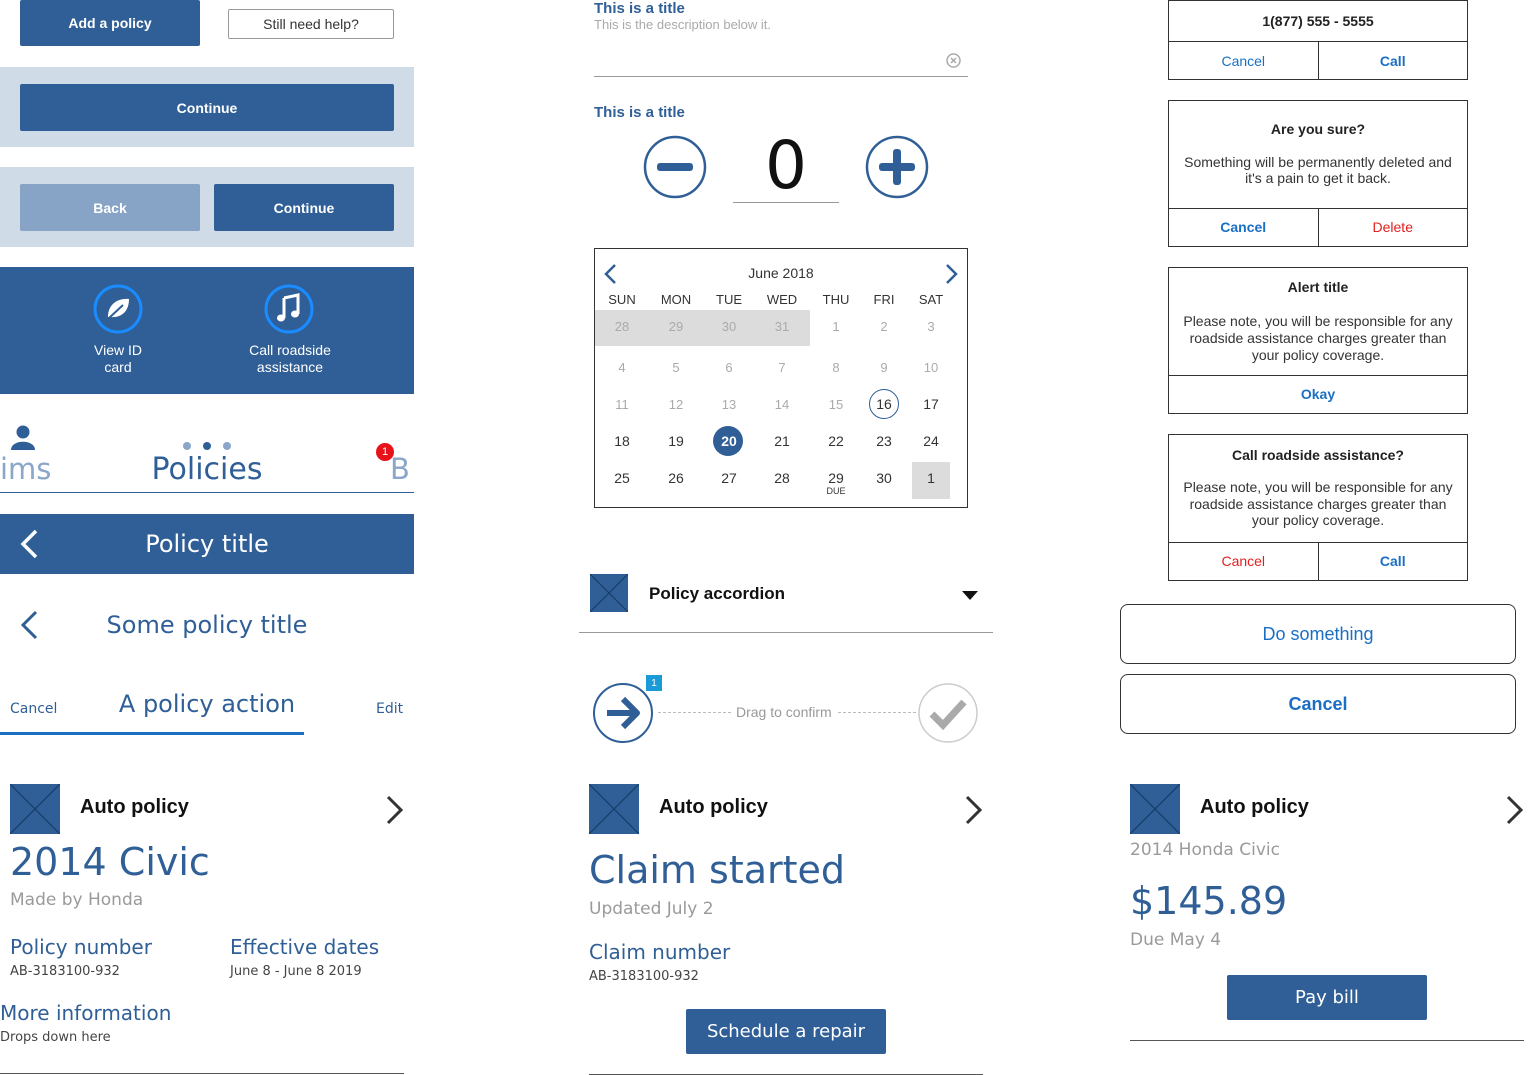 The height and width of the screenshot is (1075, 1534). What do you see at coordinates (675, 167) in the screenshot?
I see `minus-button` at bounding box center [675, 167].